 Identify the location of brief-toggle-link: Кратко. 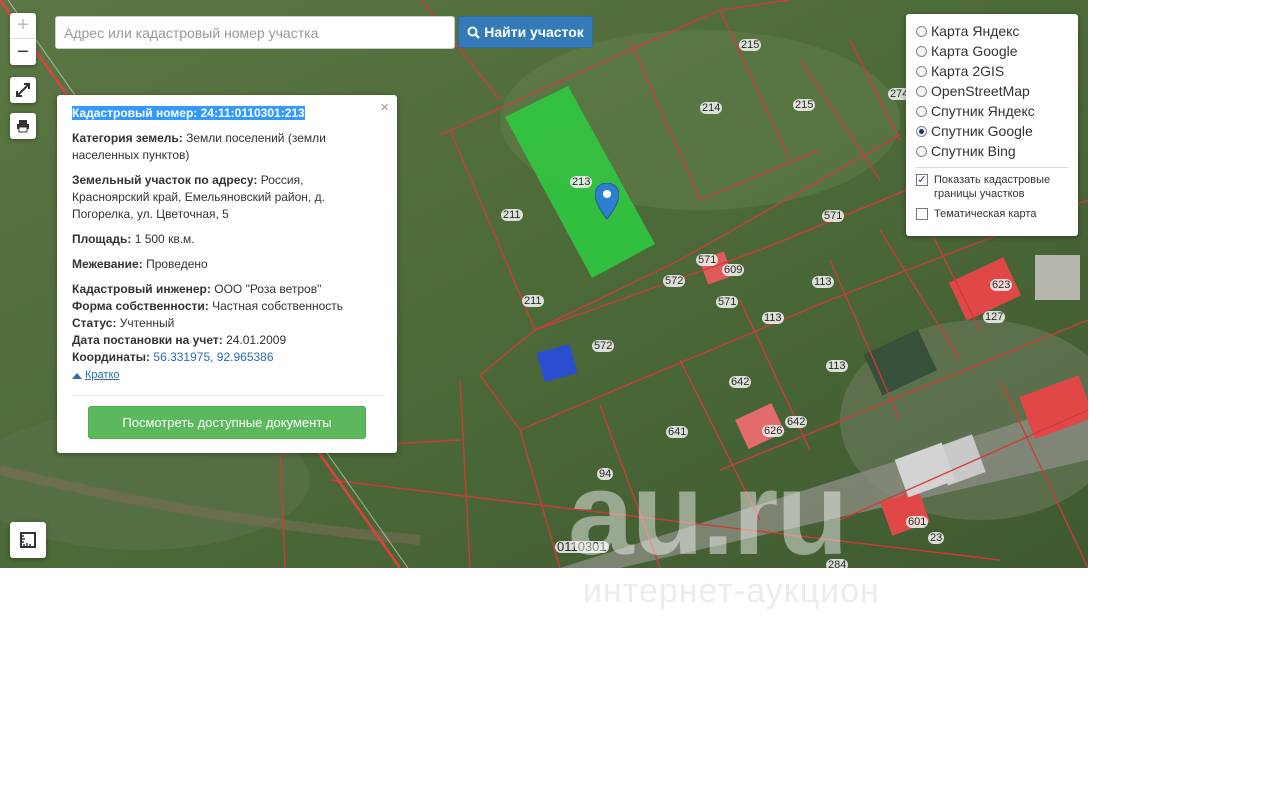
(96, 375).